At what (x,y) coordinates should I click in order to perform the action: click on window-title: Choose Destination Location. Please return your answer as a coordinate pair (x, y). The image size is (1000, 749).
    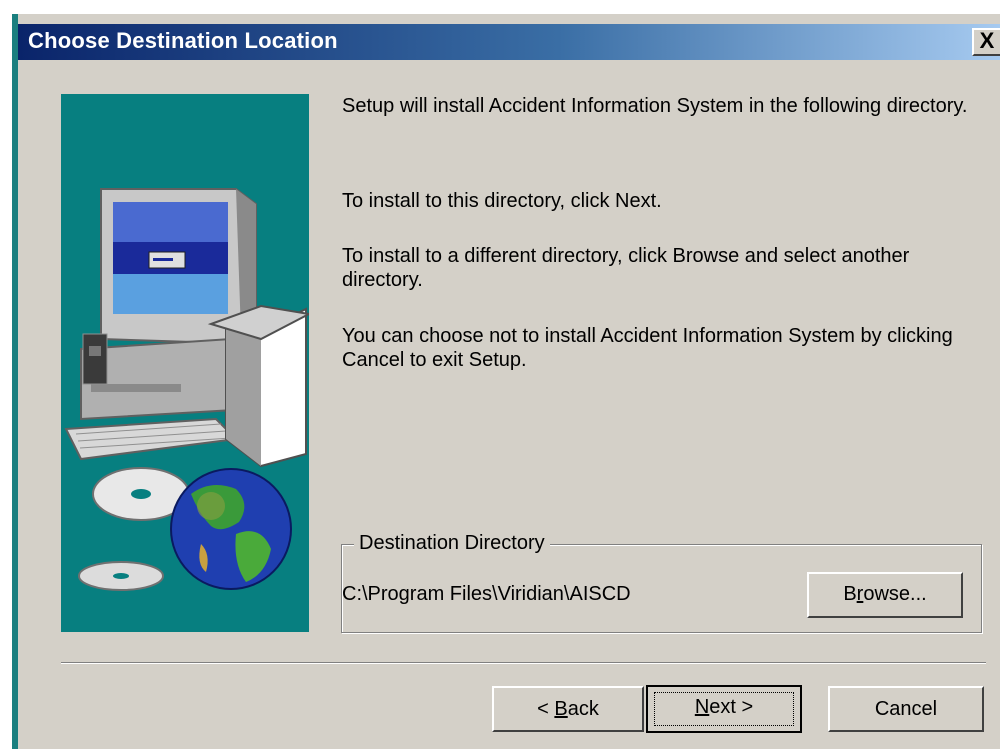
    Looking at the image, I should click on (183, 40).